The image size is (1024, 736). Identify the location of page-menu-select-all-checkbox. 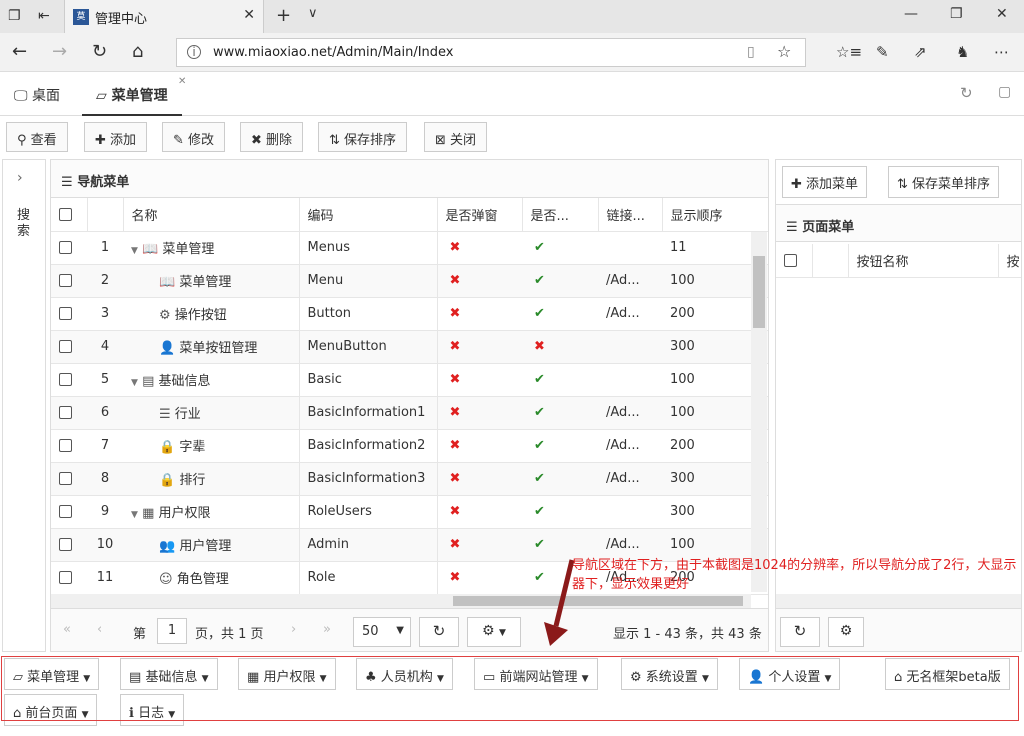
(790, 260).